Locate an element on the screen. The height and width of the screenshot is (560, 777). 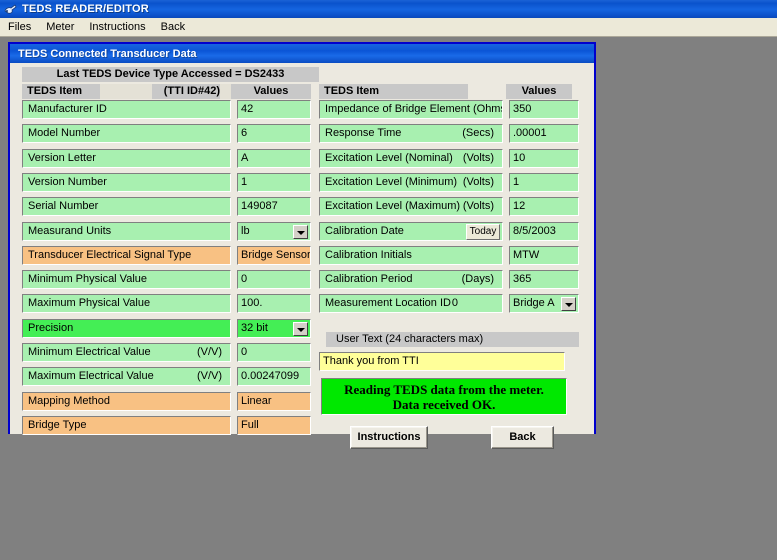
menu-item-meter: Meter is located at coordinates (60, 27).